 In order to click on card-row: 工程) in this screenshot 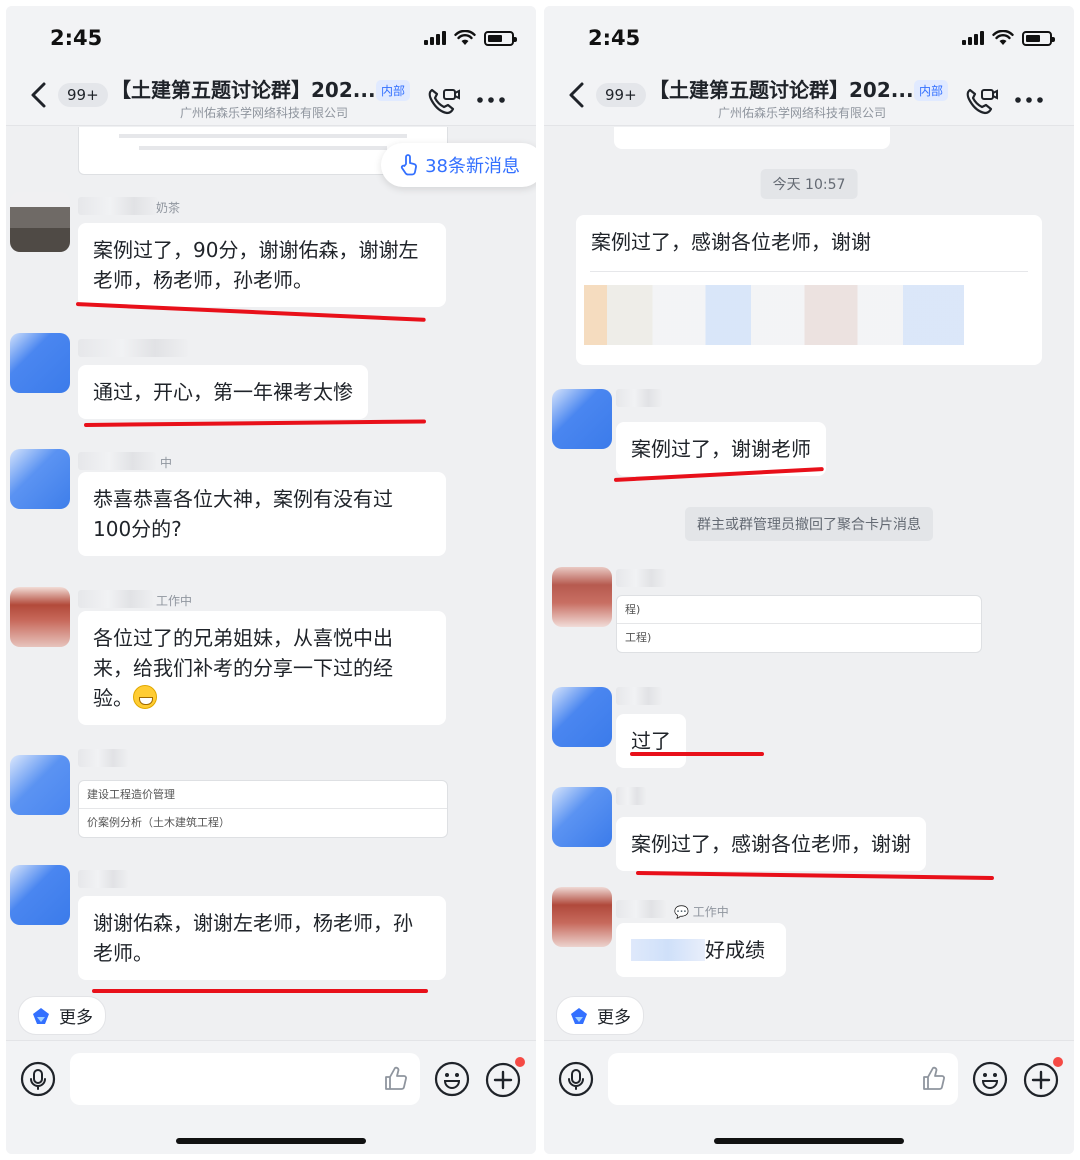, I will do `click(638, 637)`.